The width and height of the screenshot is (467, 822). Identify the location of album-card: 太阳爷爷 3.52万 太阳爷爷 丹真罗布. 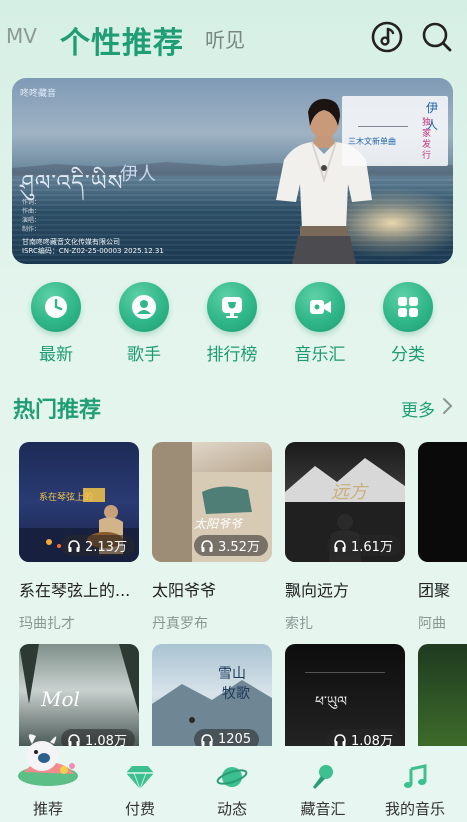
(212, 537).